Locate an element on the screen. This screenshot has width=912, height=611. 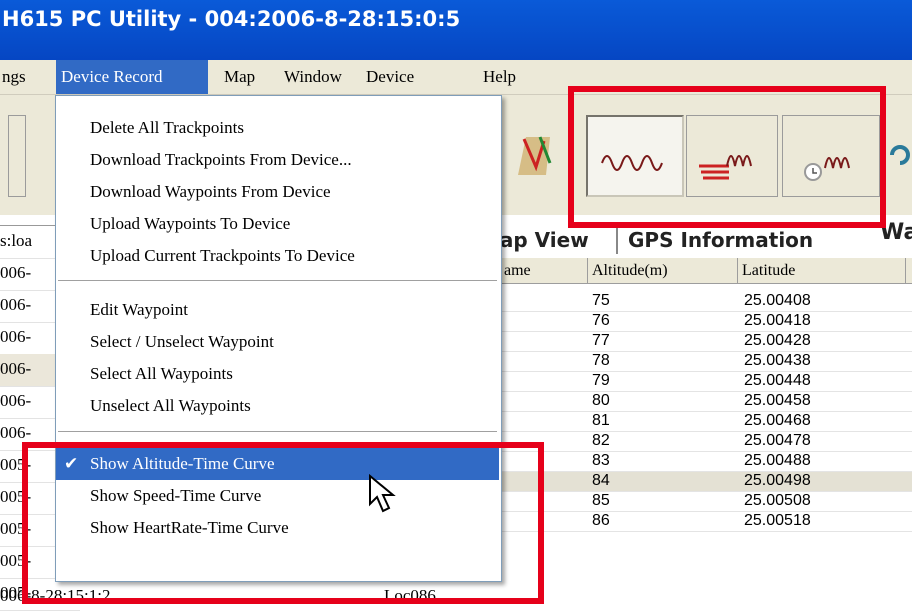
column-header-extra is located at coordinates (909, 271).